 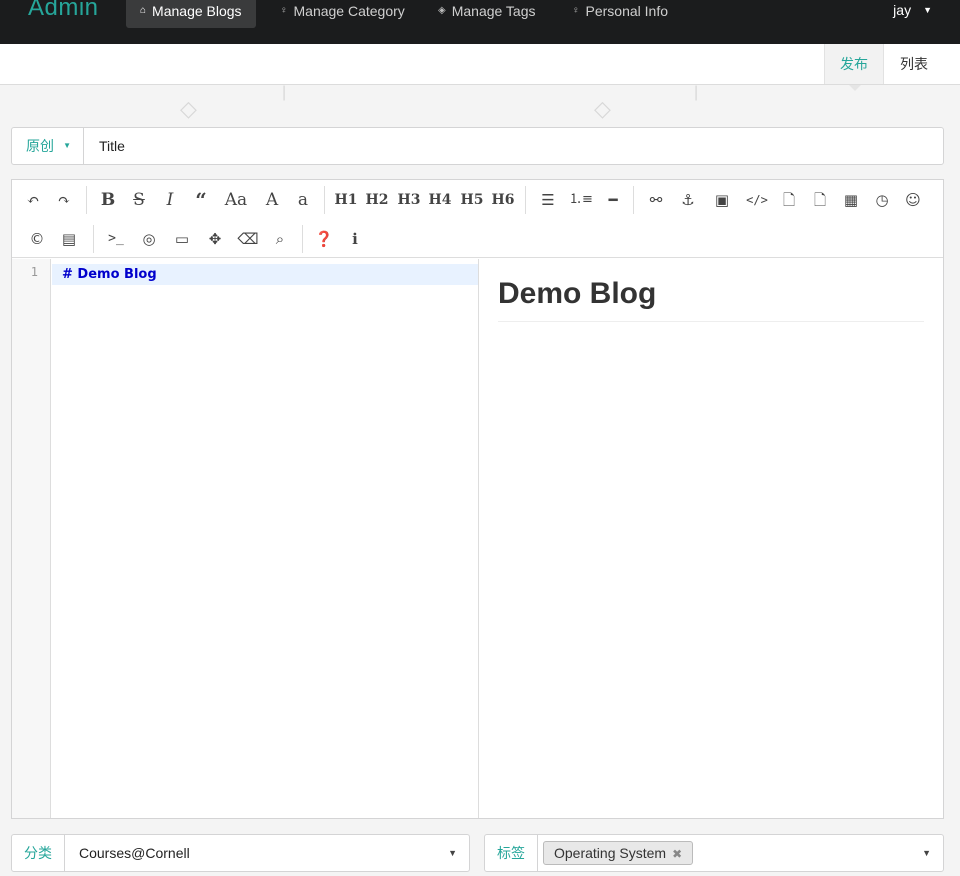 What do you see at coordinates (409, 200) in the screenshot?
I see `h3-button: H3` at bounding box center [409, 200].